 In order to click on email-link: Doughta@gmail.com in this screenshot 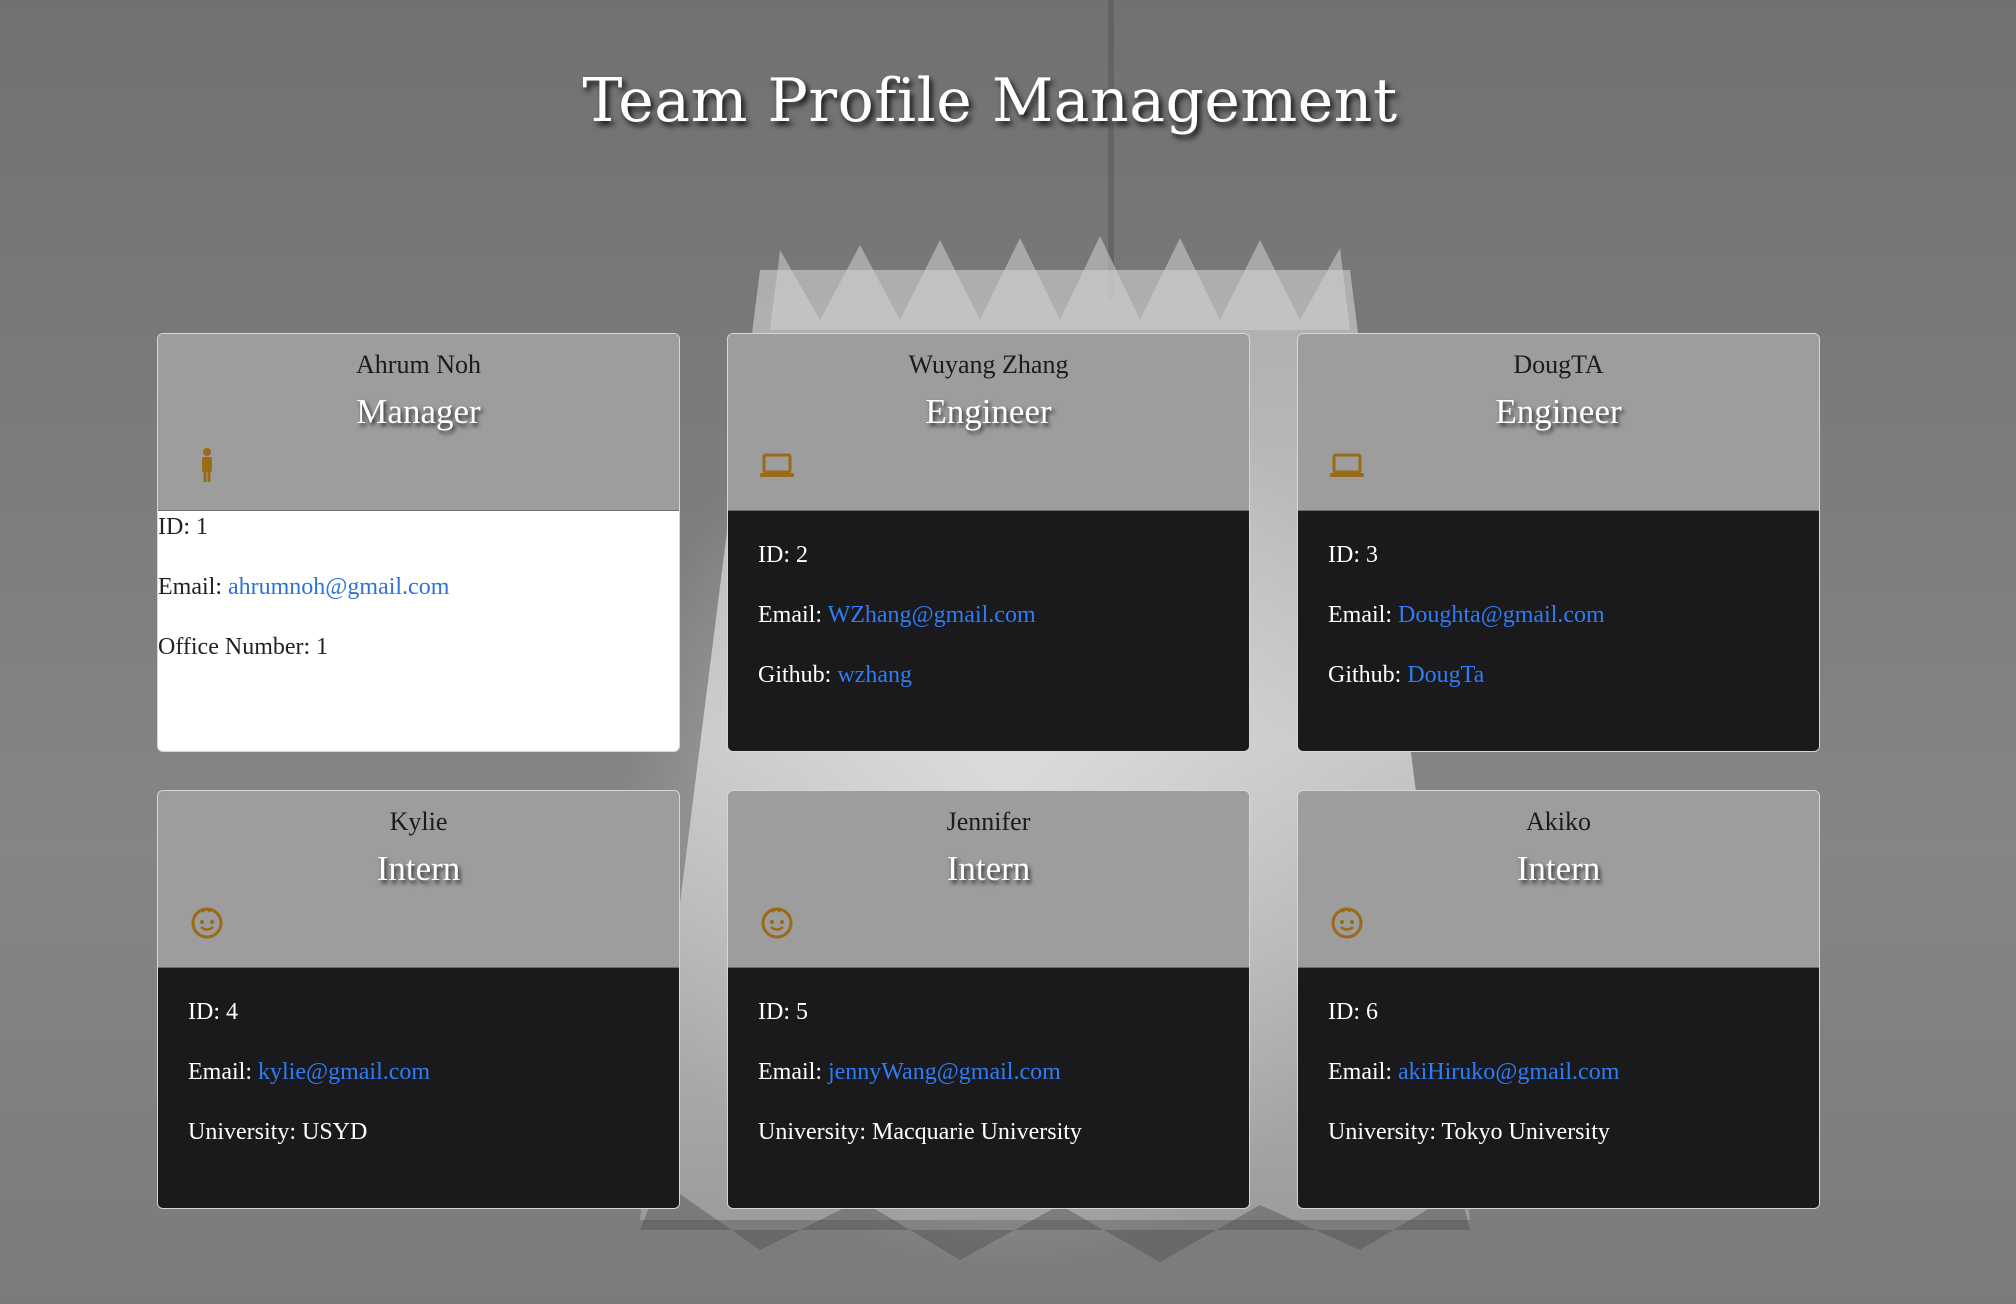, I will do `click(1501, 615)`.